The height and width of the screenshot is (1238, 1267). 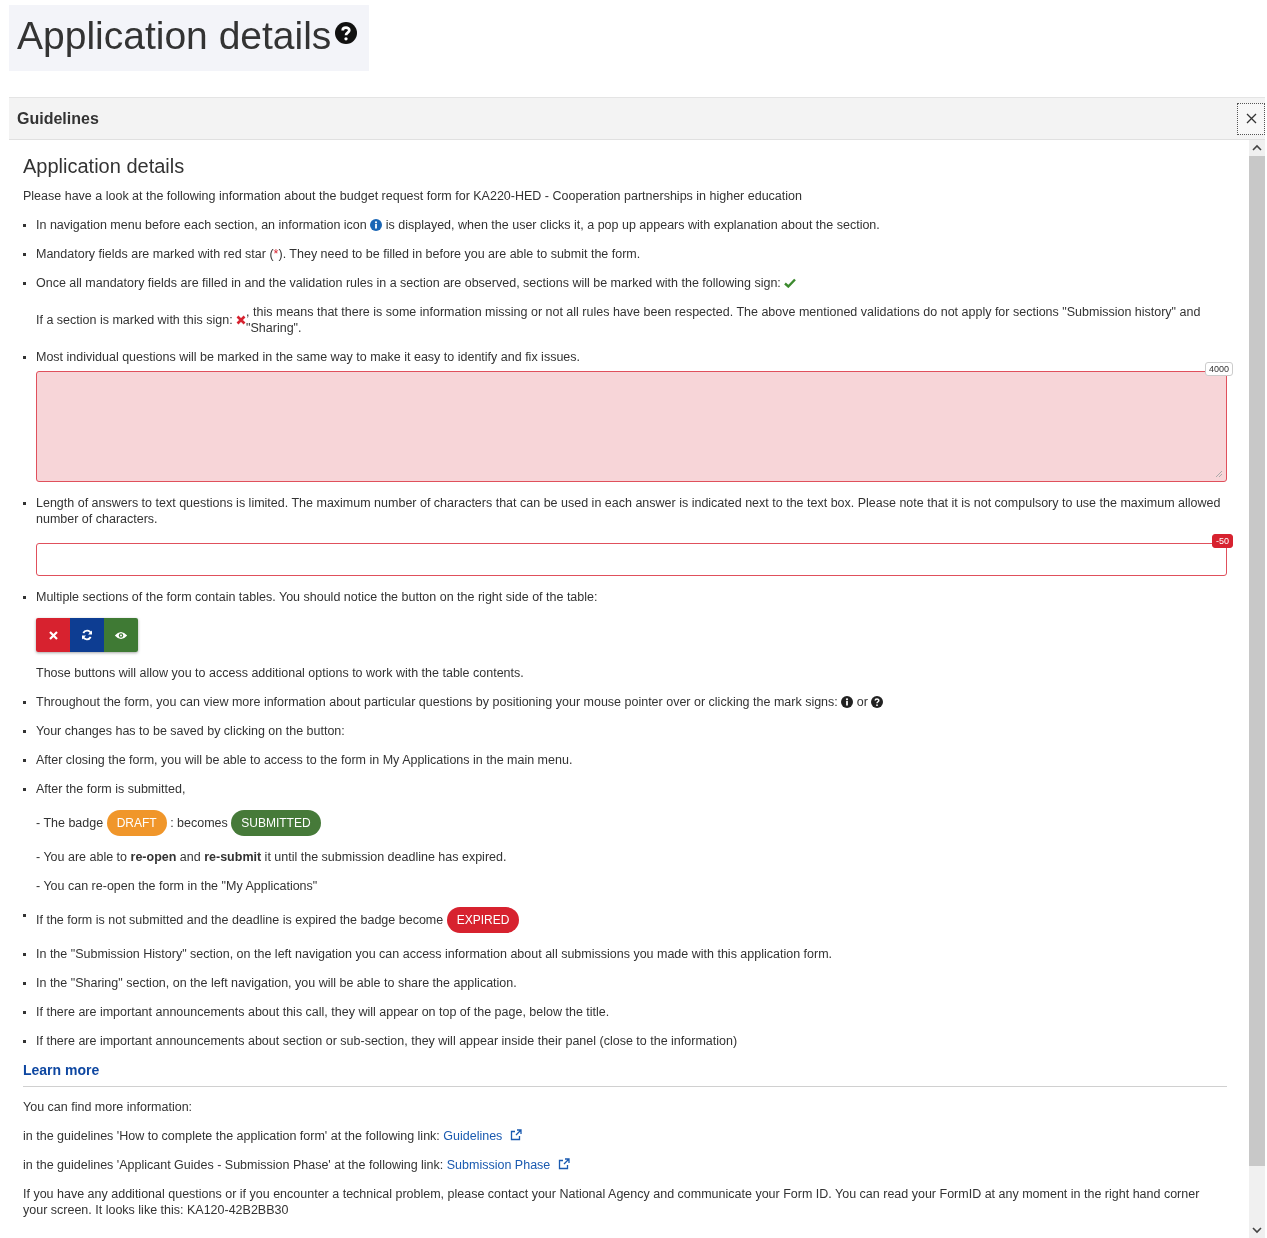 I want to click on body-text: in the guidelines 'How to complete the application form' at the following link:, so click(x=232, y=1136).